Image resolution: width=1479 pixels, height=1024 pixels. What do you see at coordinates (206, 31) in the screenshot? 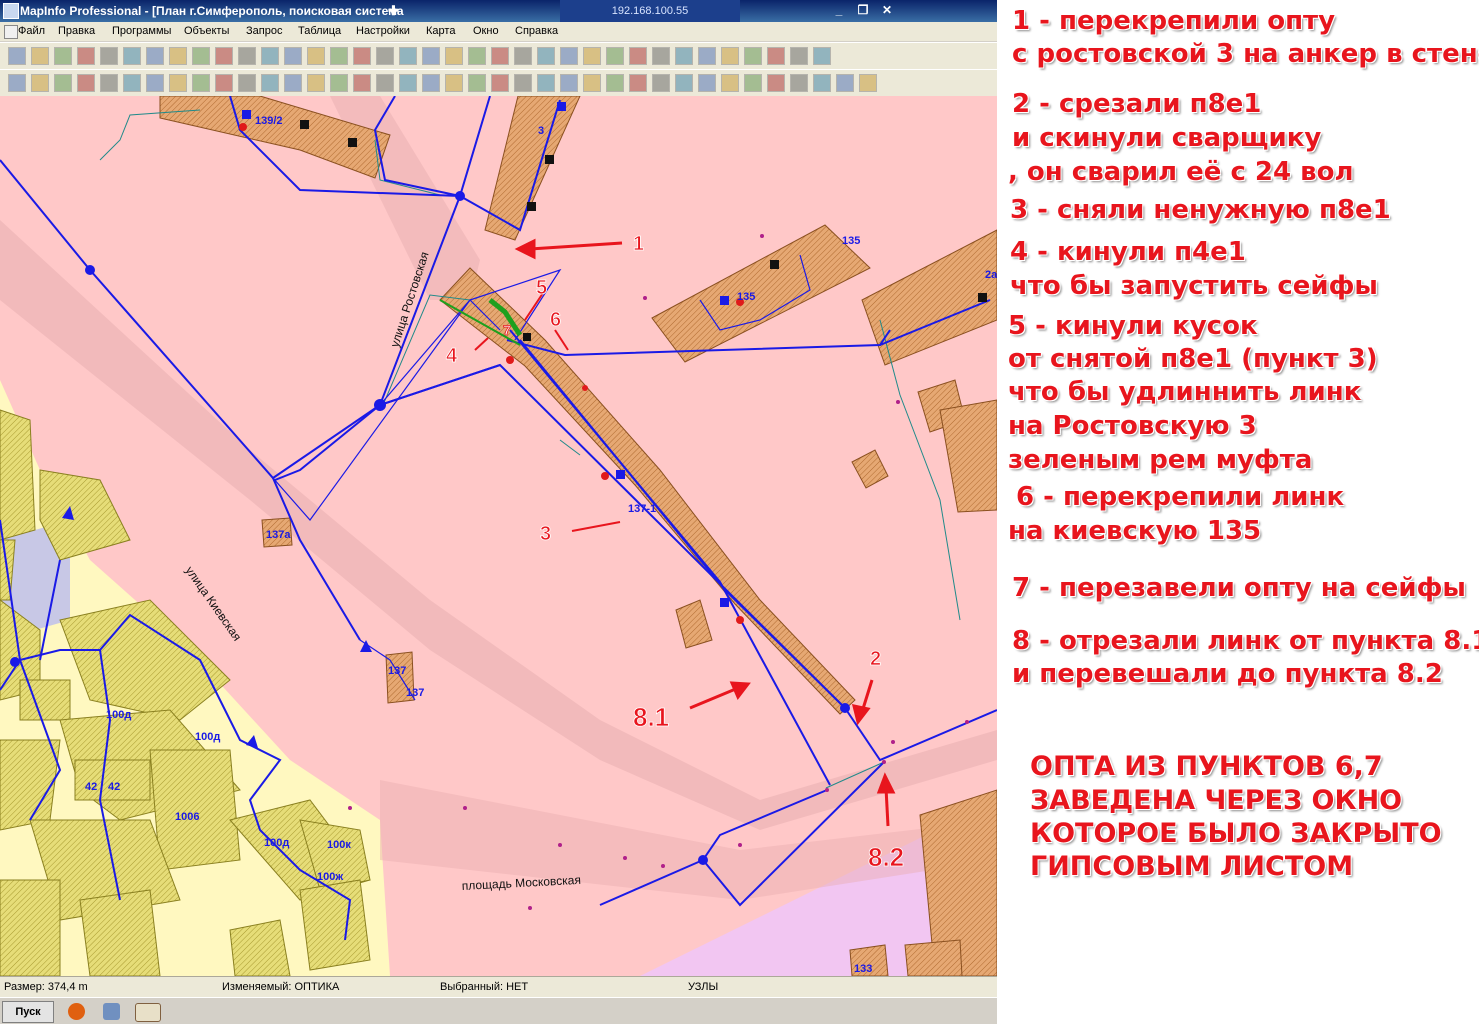
I see `menu-objects: Объекты` at bounding box center [206, 31].